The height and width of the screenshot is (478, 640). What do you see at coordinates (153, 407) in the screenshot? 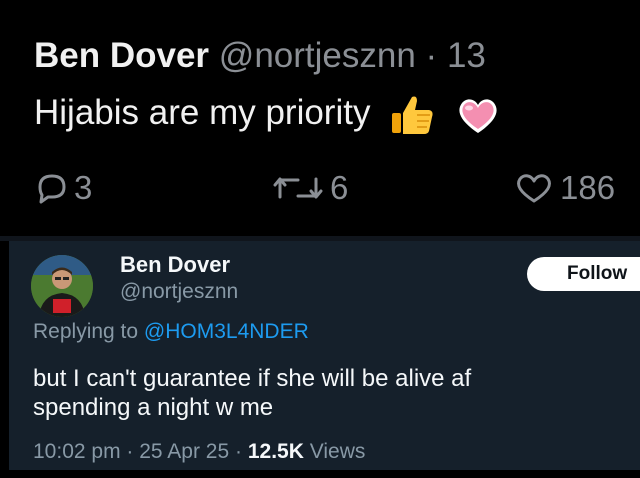
I see `quoted-tweet-line2: spending a night w me` at bounding box center [153, 407].